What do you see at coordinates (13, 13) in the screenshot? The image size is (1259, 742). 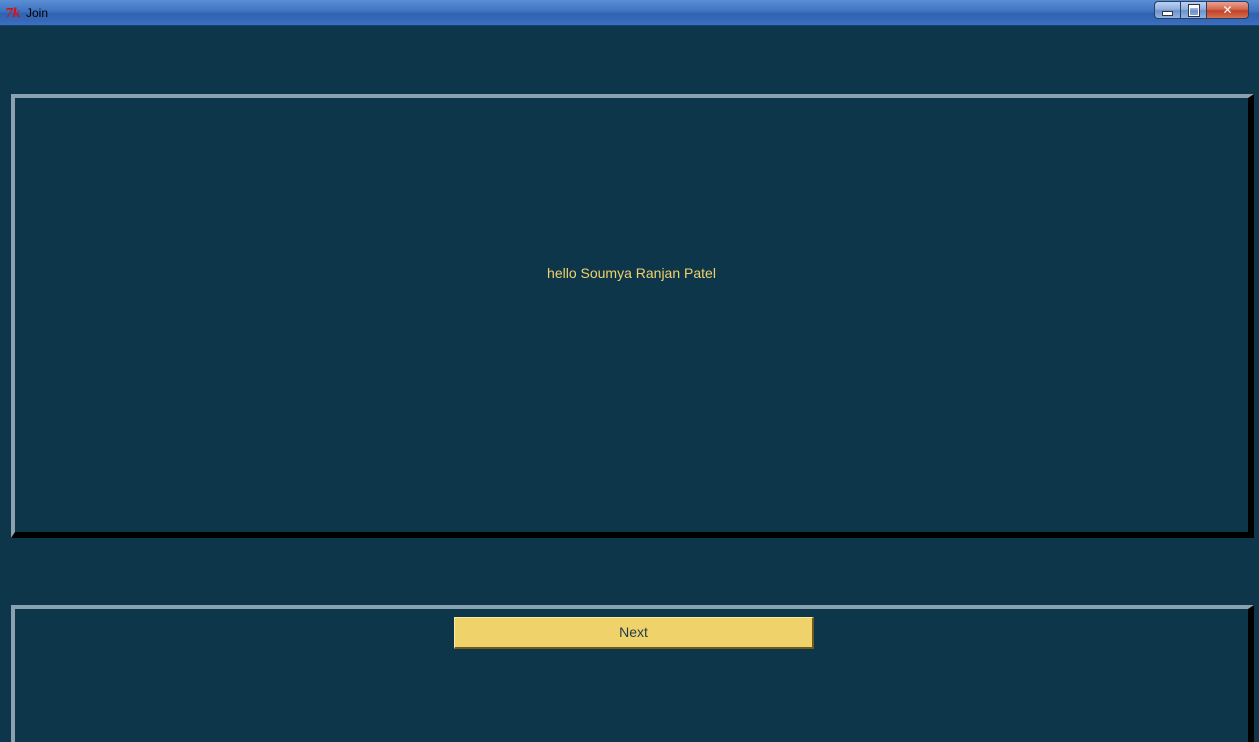 I see `tk-feather-icon: 7k` at bounding box center [13, 13].